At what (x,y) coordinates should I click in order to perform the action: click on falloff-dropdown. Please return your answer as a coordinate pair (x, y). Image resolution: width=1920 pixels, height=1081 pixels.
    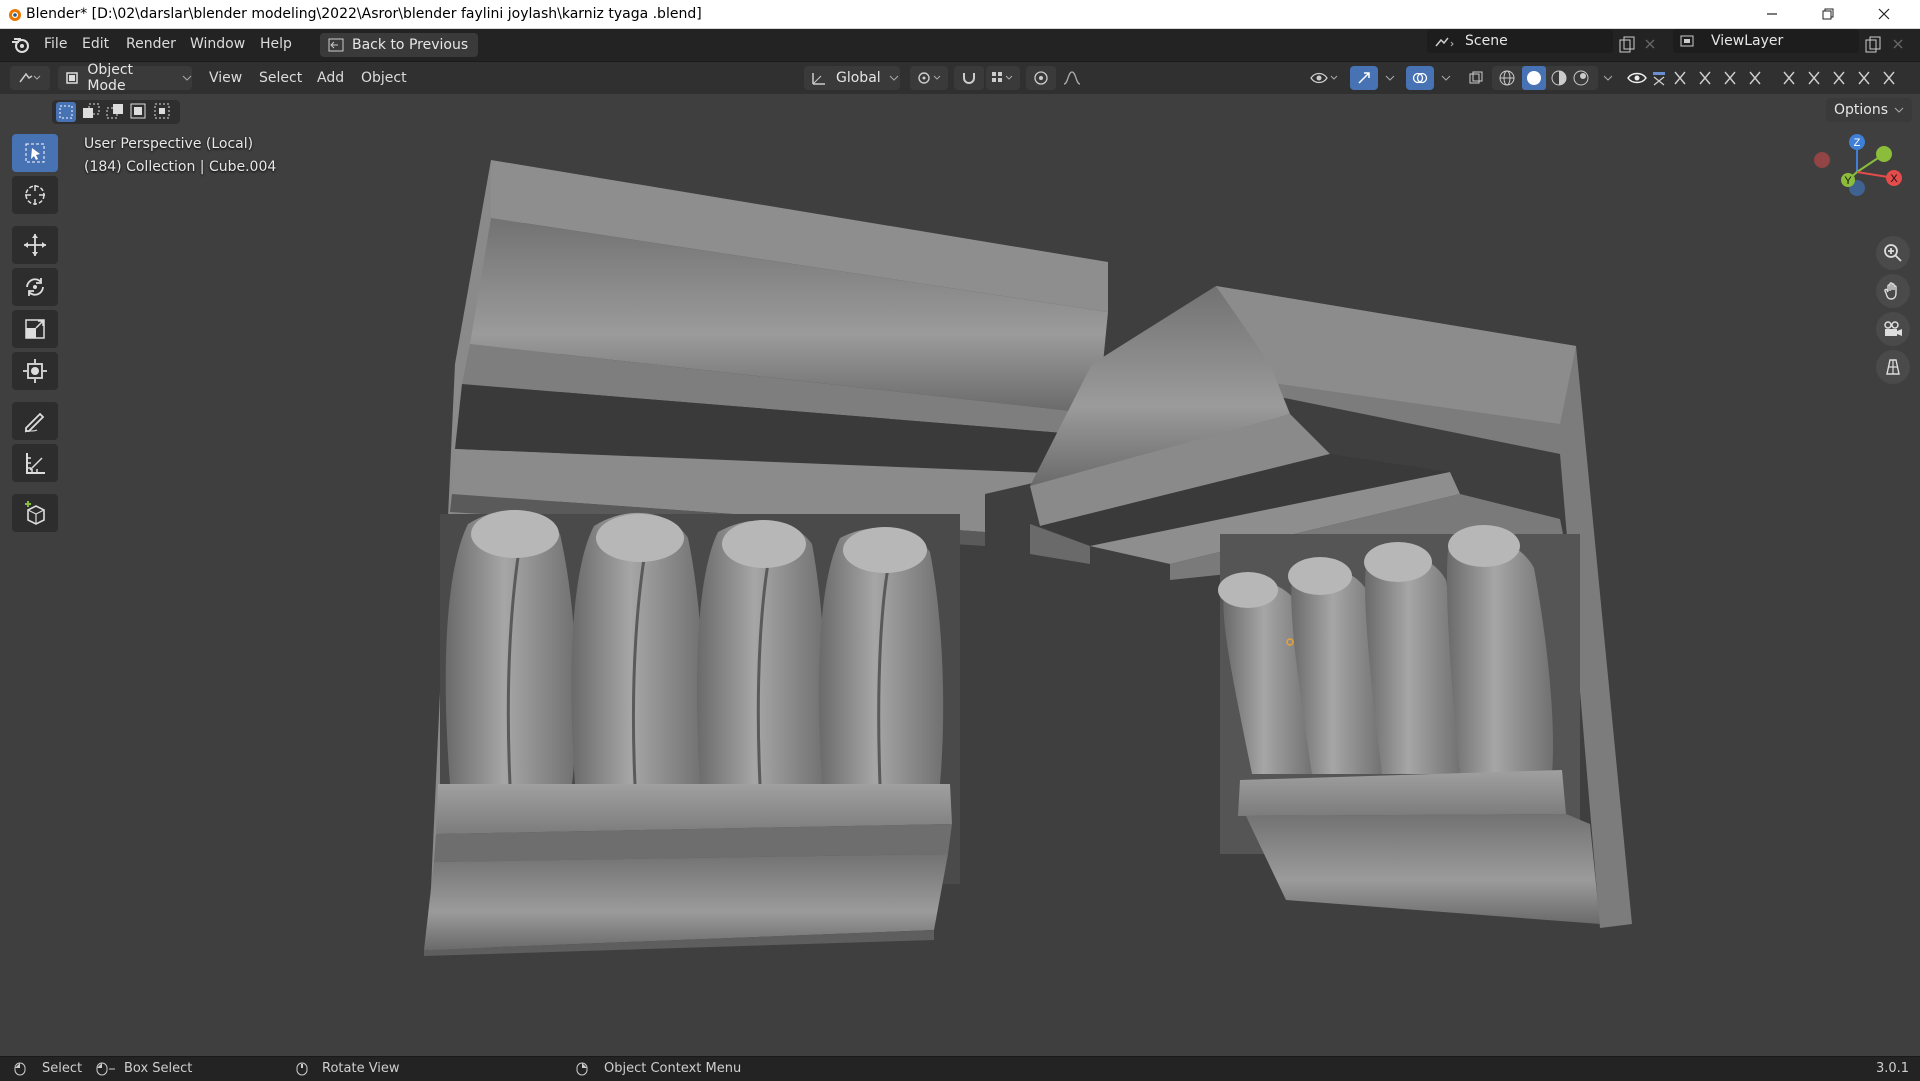
    Looking at the image, I should click on (1075, 78).